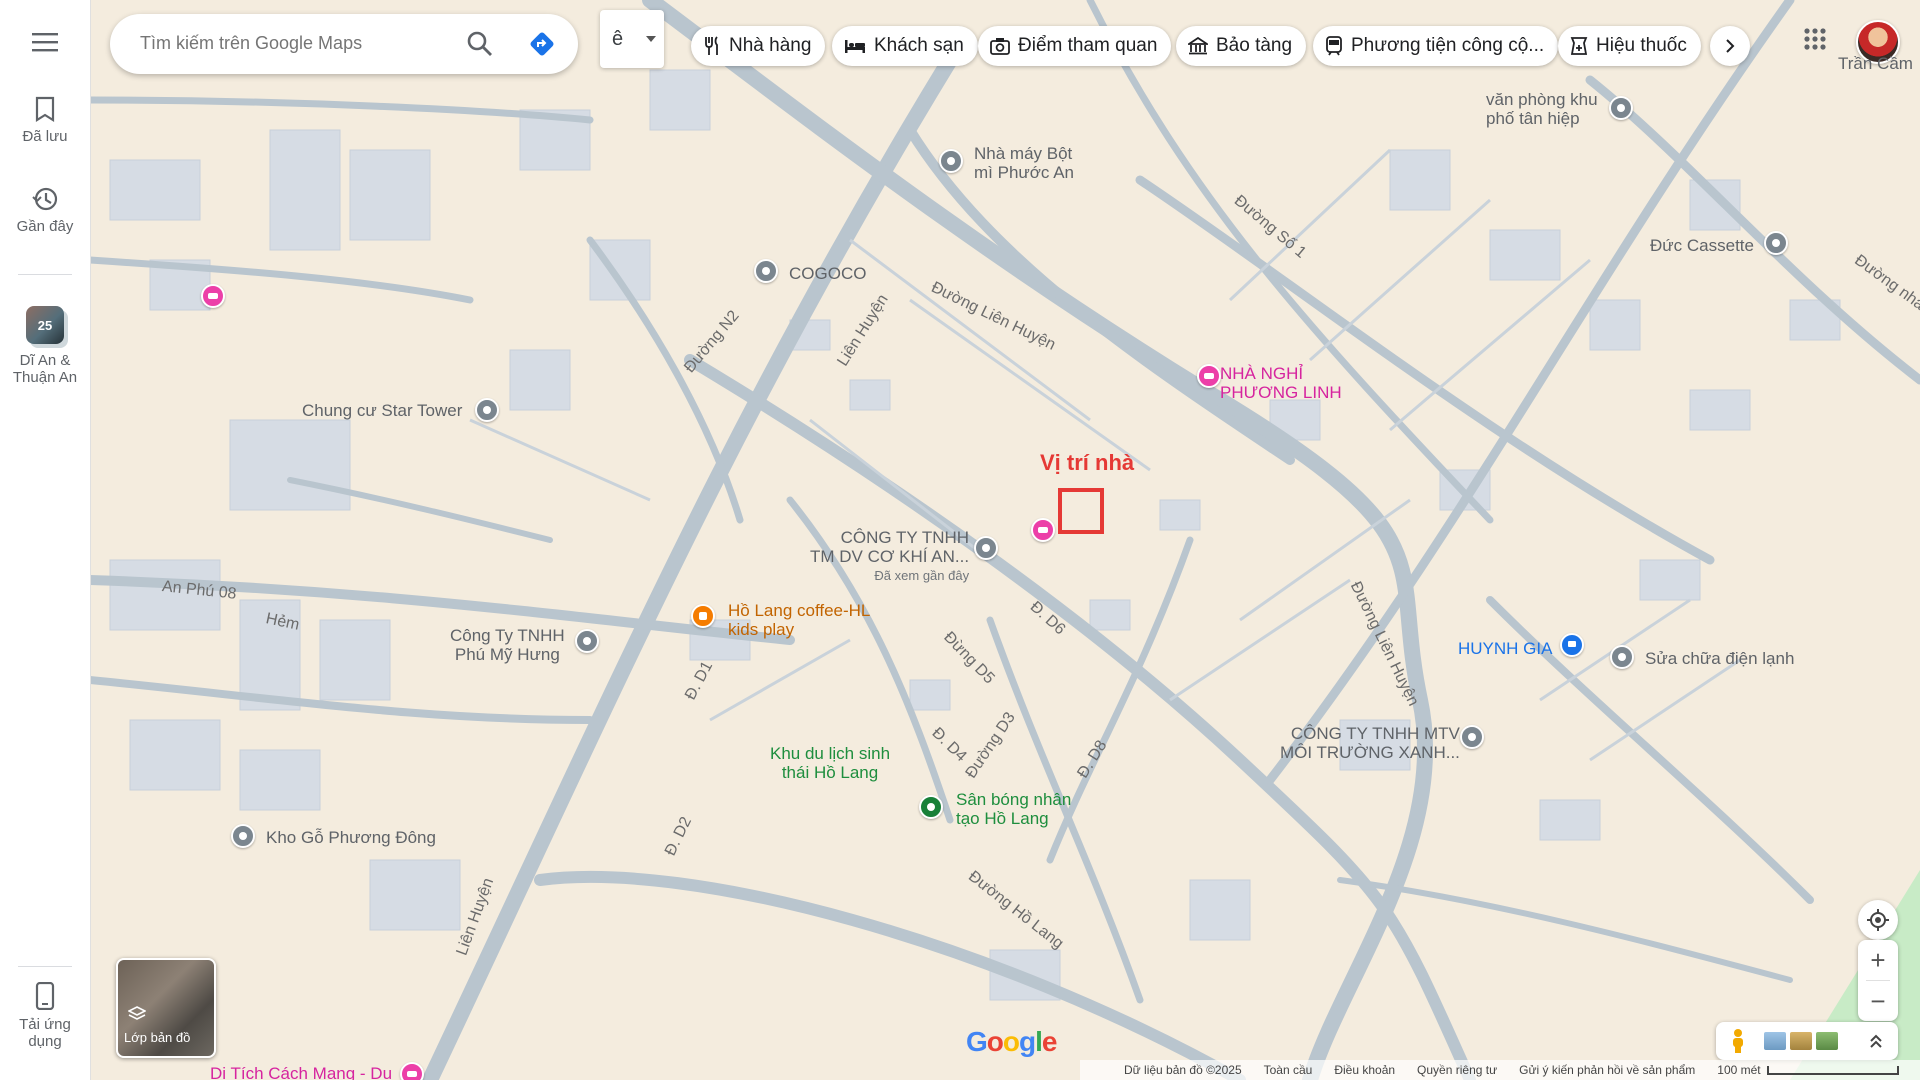  Describe the element at coordinates (1622, 657) in the screenshot. I see `repair-pin-icon` at that location.